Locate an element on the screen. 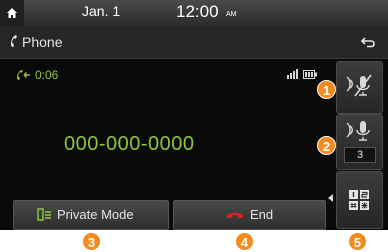 Image resolution: width=388 pixels, height=252 pixels. back-button is located at coordinates (368, 42).